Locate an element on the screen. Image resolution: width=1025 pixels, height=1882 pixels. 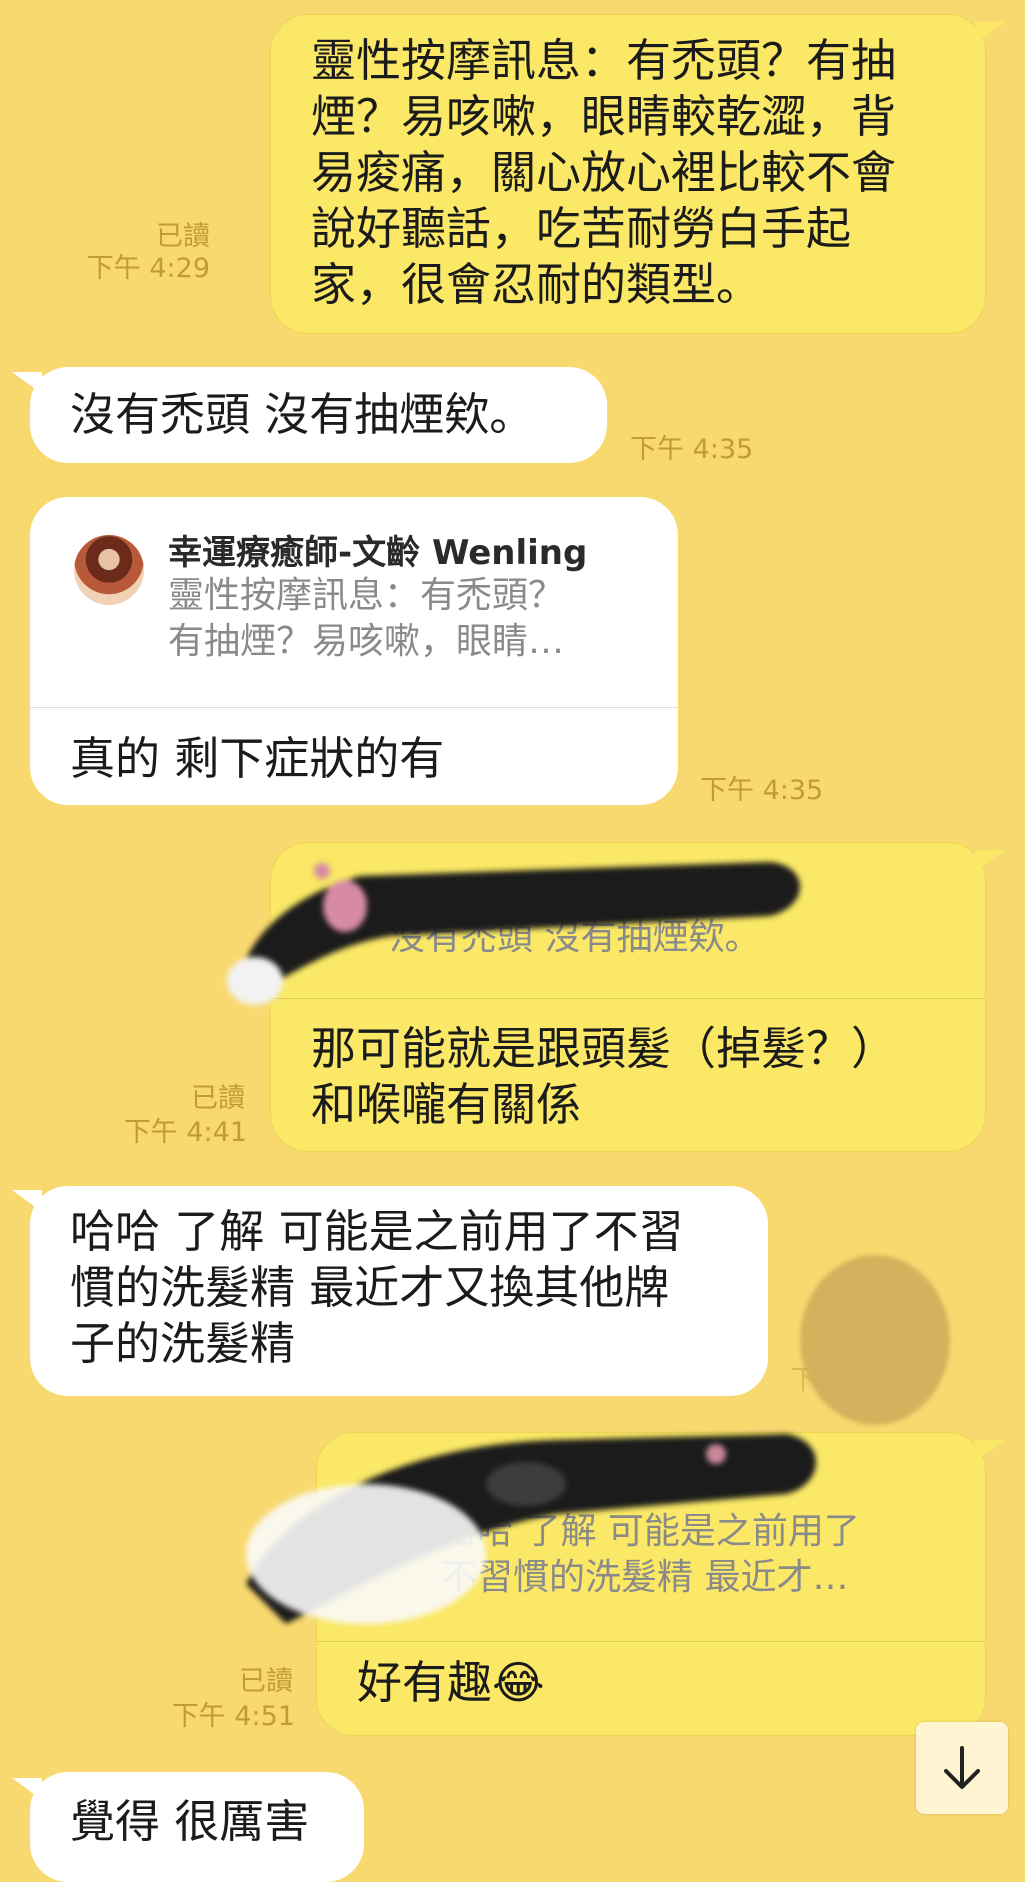
sticker-cat is located at coordinates (531, 1529).